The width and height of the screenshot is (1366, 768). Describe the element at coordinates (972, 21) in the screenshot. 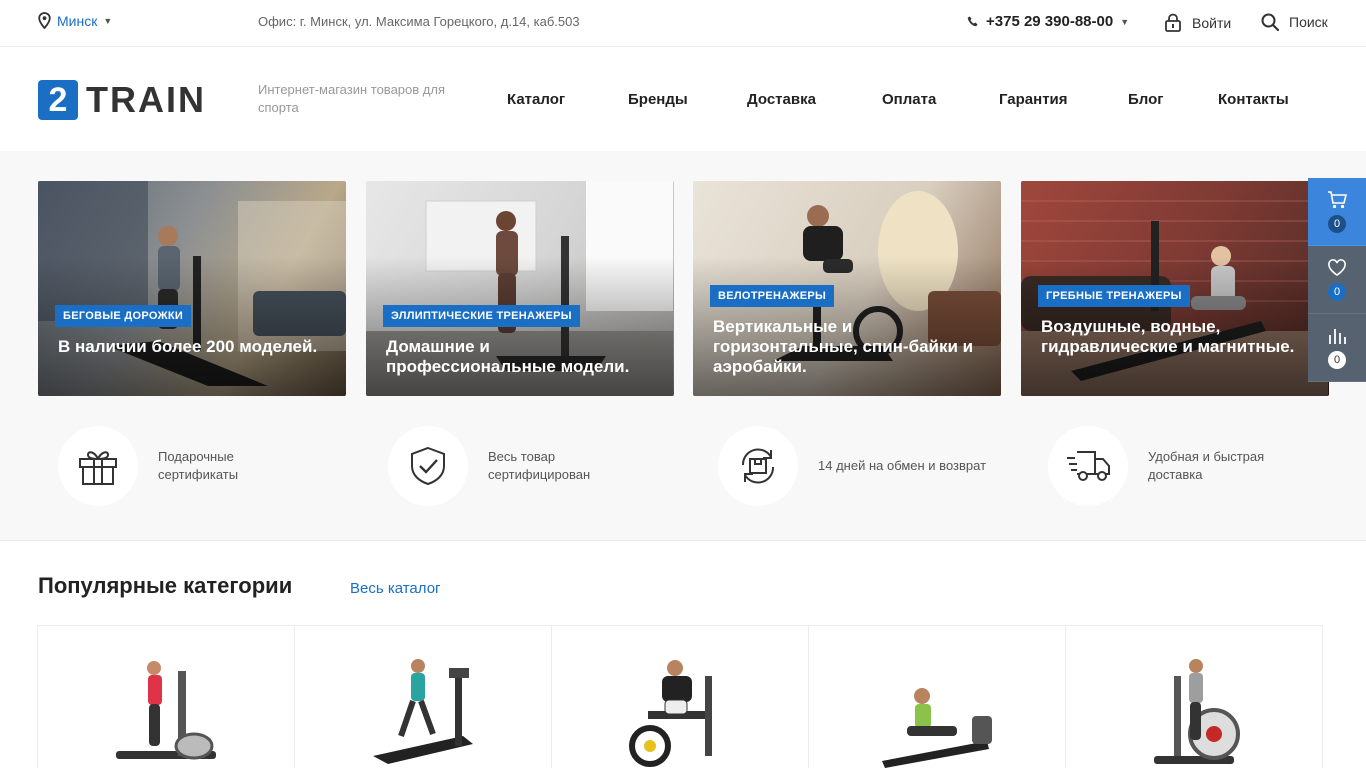

I see `phone-icon` at that location.